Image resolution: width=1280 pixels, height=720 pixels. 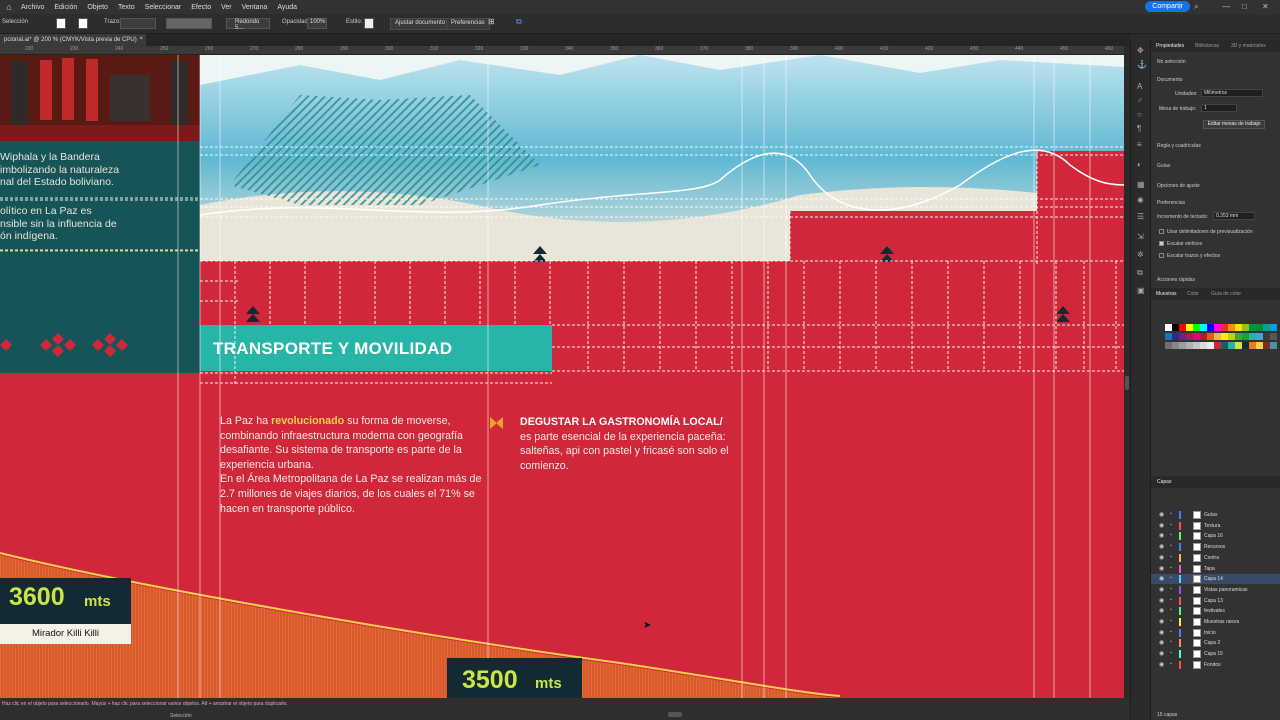 What do you see at coordinates (1215, 665) in the screenshot?
I see `layer-row: ◉ ▪ Fondos` at bounding box center [1215, 665].